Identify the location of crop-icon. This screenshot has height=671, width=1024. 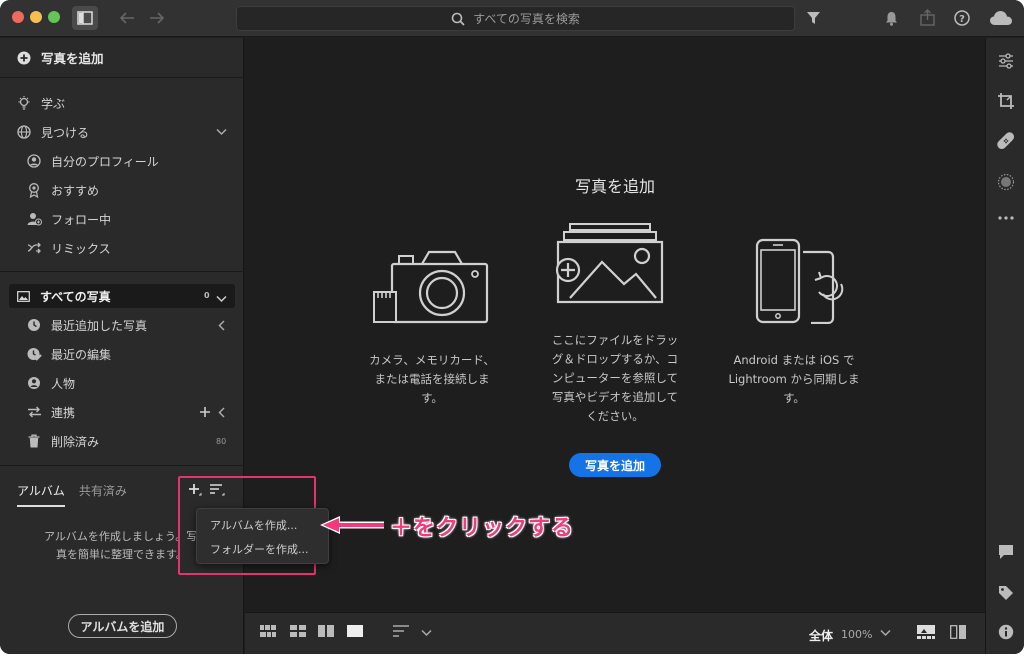
(1006, 101).